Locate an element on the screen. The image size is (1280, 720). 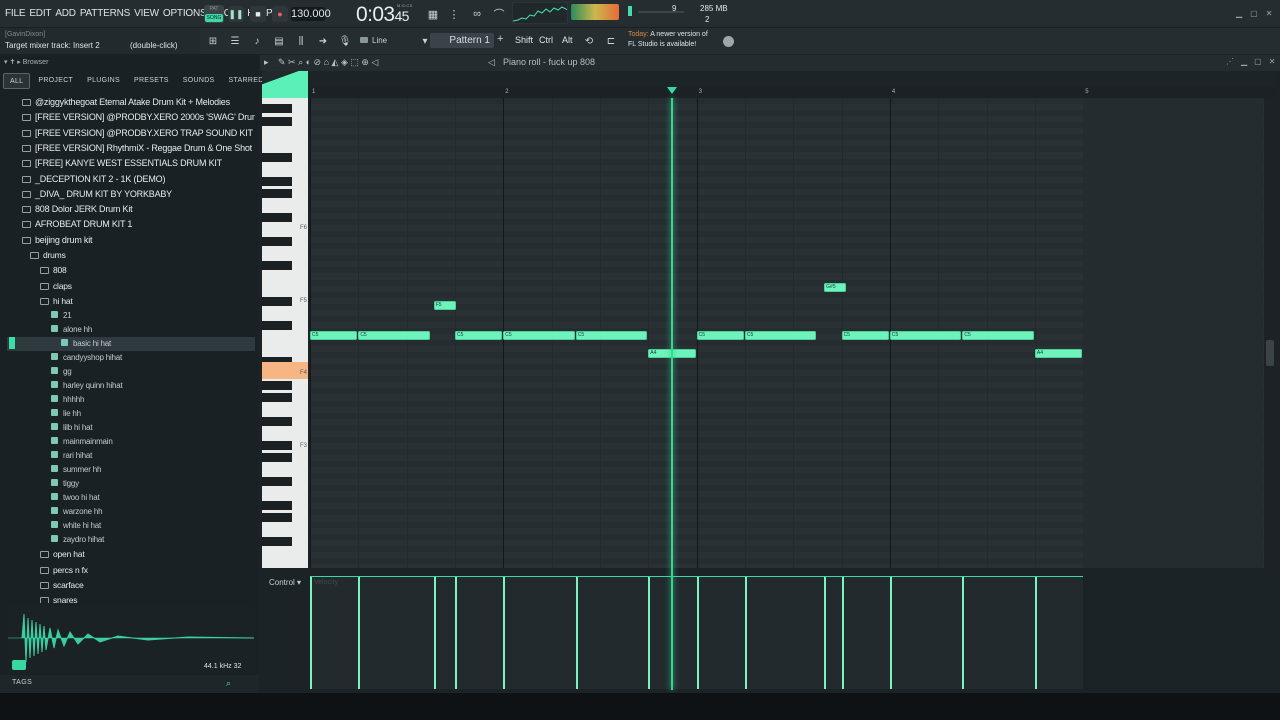
news-globe-icon is located at coordinates (728, 41).